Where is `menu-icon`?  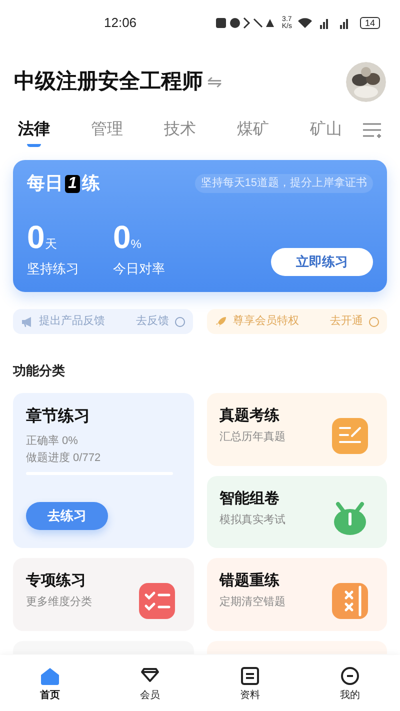 menu-icon is located at coordinates (372, 130).